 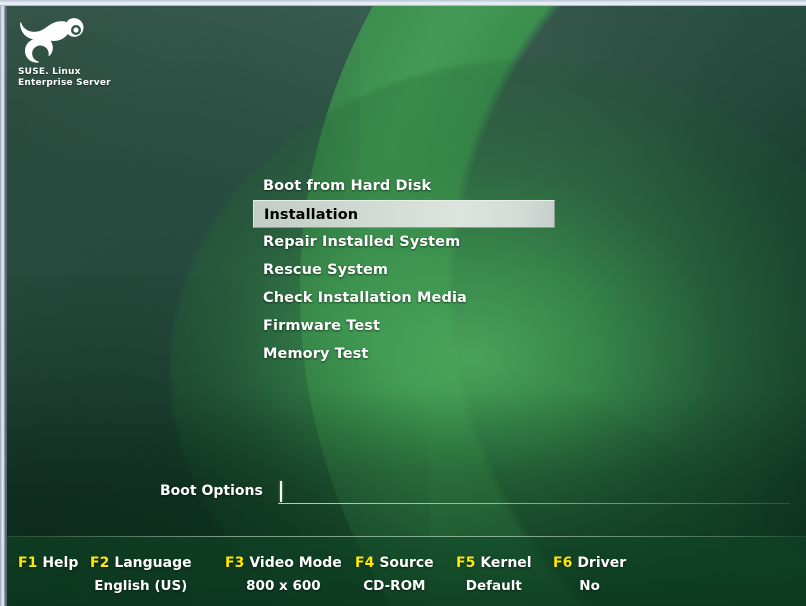 I want to click on function-key-f4-value: CD-ROM, so click(x=394, y=586).